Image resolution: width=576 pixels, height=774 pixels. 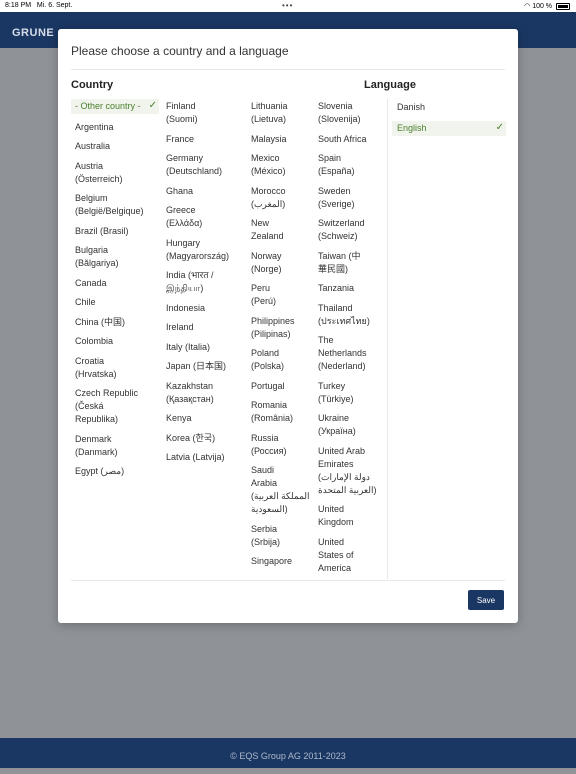 I want to click on item-label: Greece (Ελλάδα), so click(x=184, y=216).